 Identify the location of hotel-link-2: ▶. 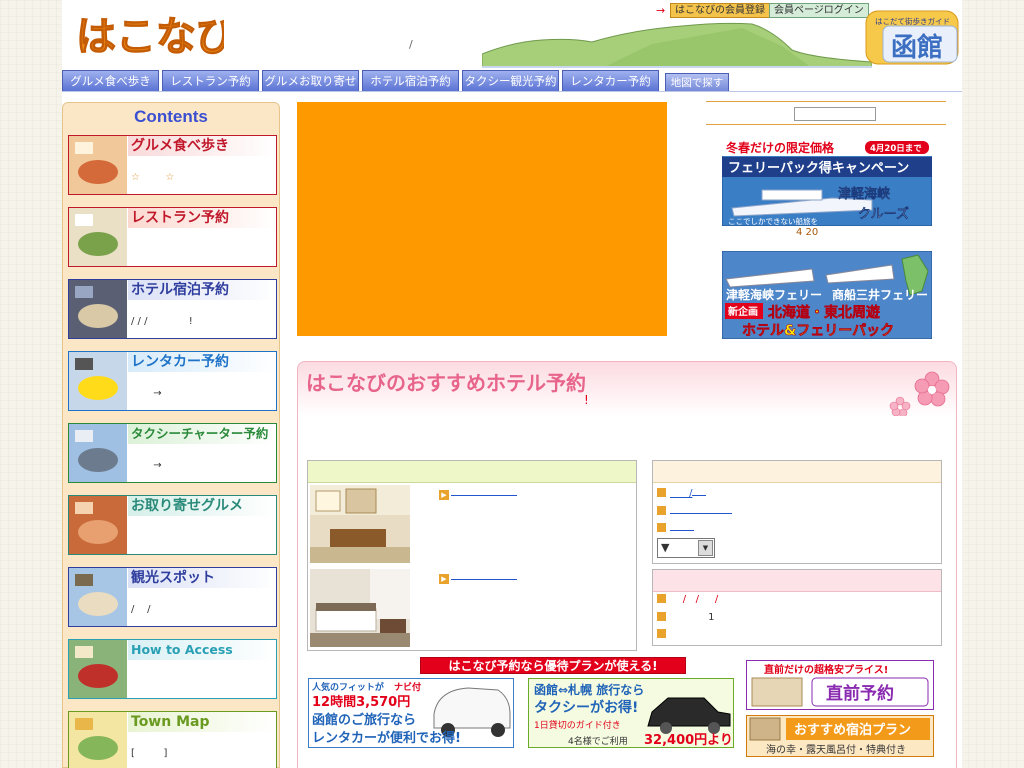
(478, 577).